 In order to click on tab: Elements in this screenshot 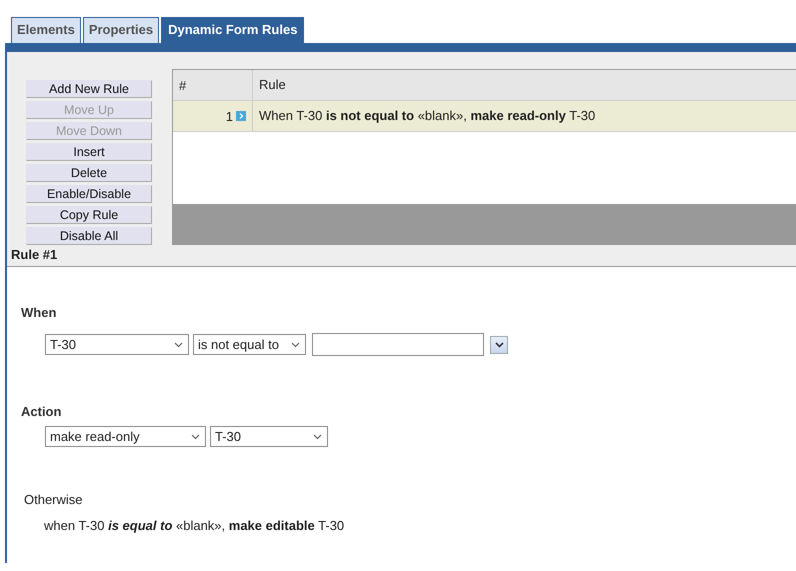, I will do `click(46, 30)`.